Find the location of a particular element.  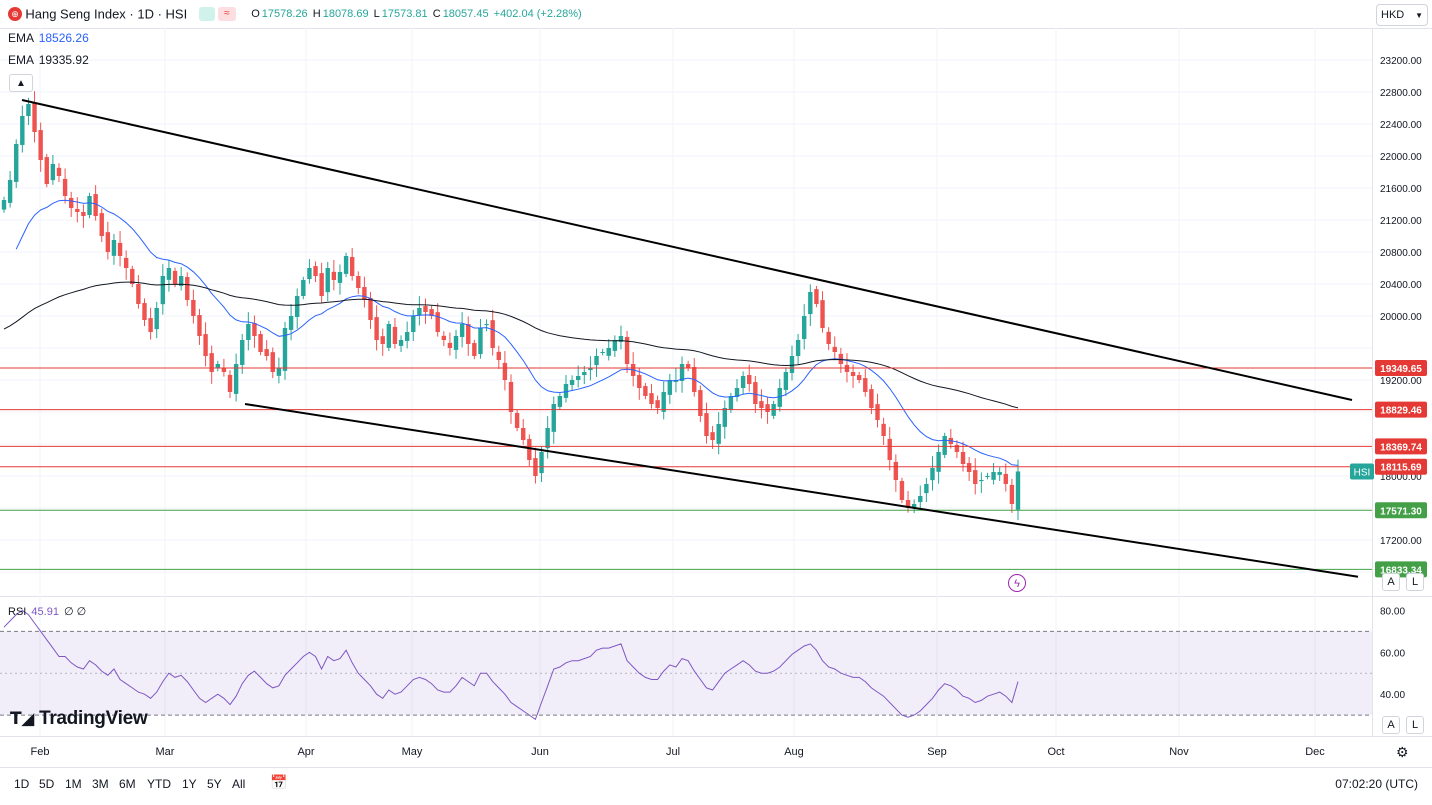

y-tick-label: 22400.00 is located at coordinates (1401, 125).